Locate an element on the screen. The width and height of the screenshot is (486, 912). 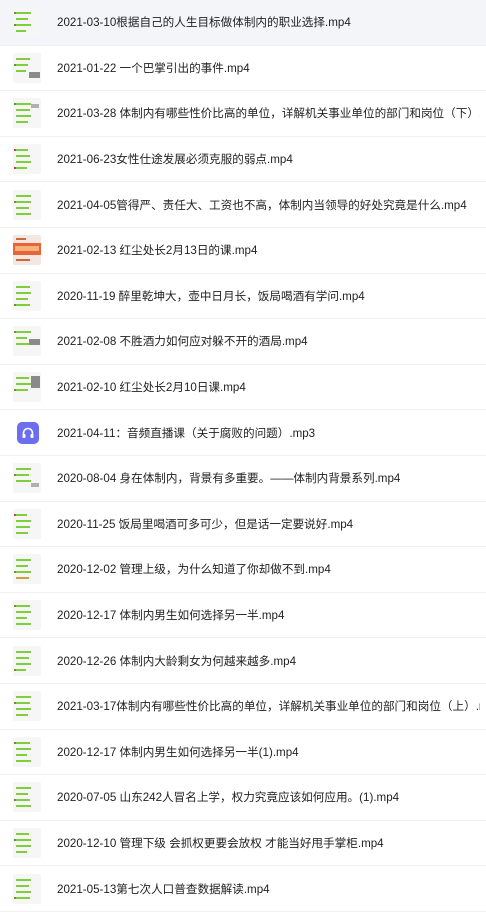
file-name: 2021-06-23女性仕途发展必须克服的弱点.mp4 is located at coordinates (175, 160).